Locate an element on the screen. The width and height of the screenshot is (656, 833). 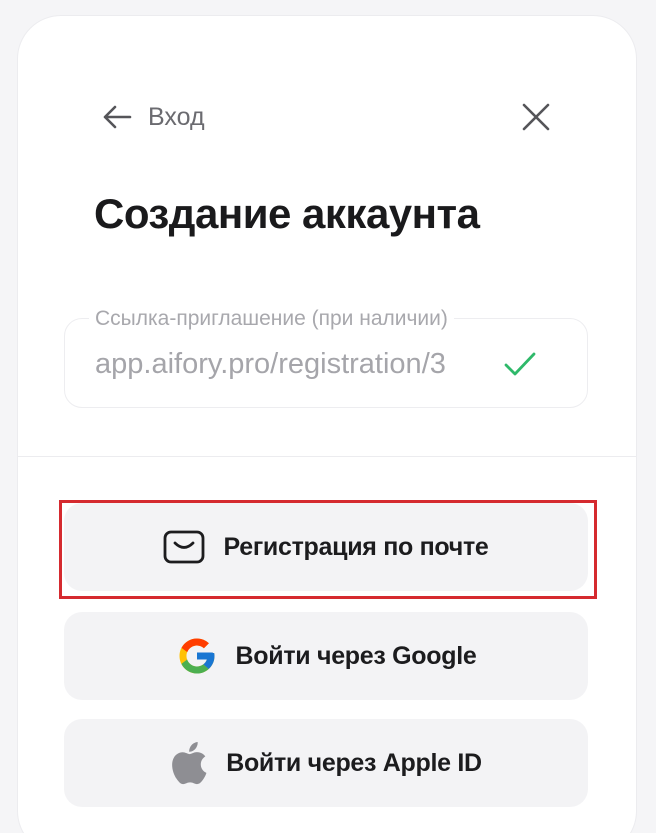
google-login-button: Войти через Google is located at coordinates (326, 656).